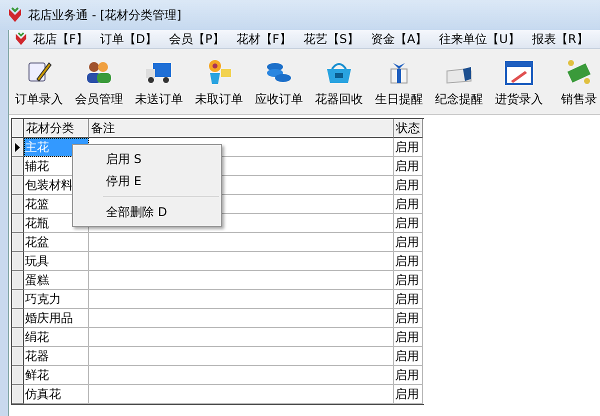 The height and width of the screenshot is (416, 600). What do you see at coordinates (56, 128) in the screenshot?
I see `column-header: 花材分类` at bounding box center [56, 128].